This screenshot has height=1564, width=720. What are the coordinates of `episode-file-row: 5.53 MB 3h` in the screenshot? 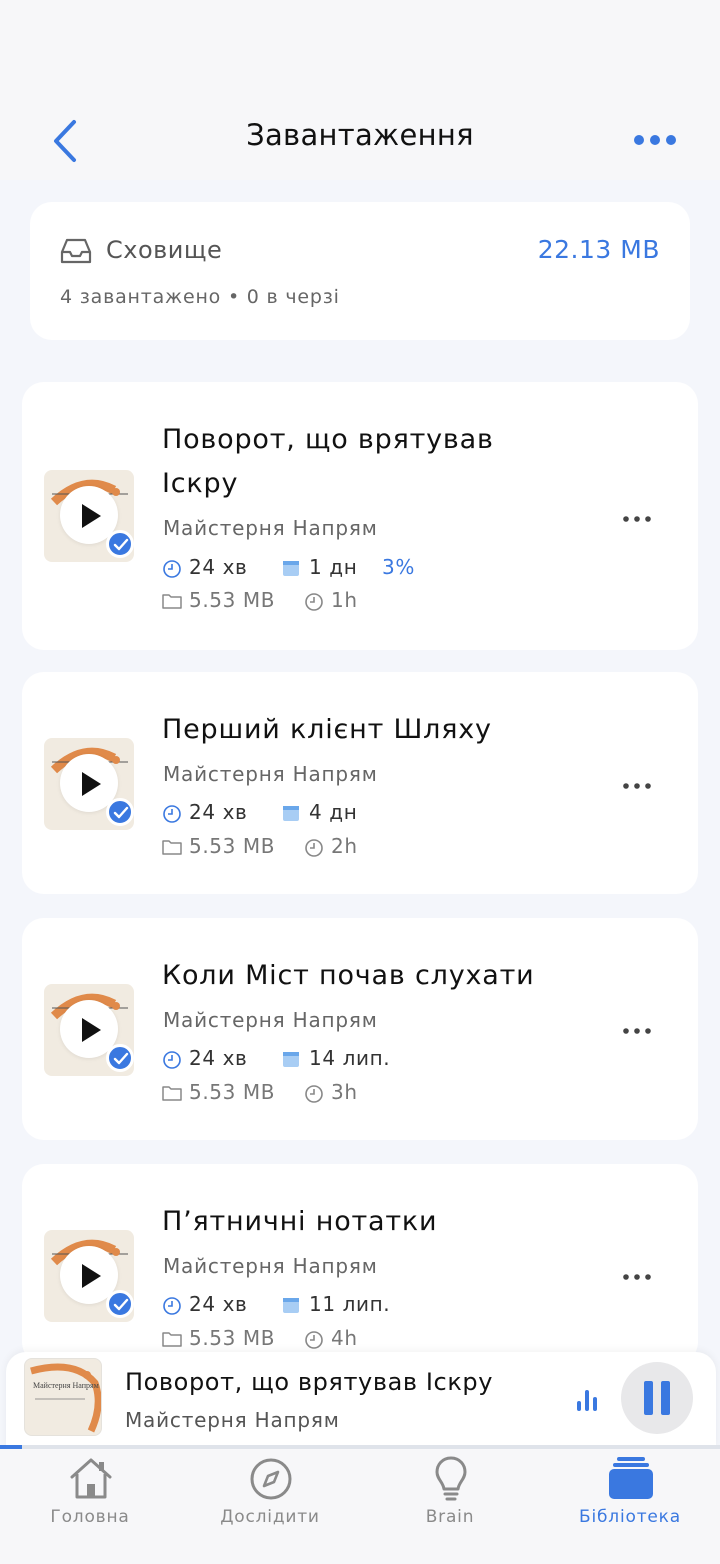 It's located at (312, 1093).